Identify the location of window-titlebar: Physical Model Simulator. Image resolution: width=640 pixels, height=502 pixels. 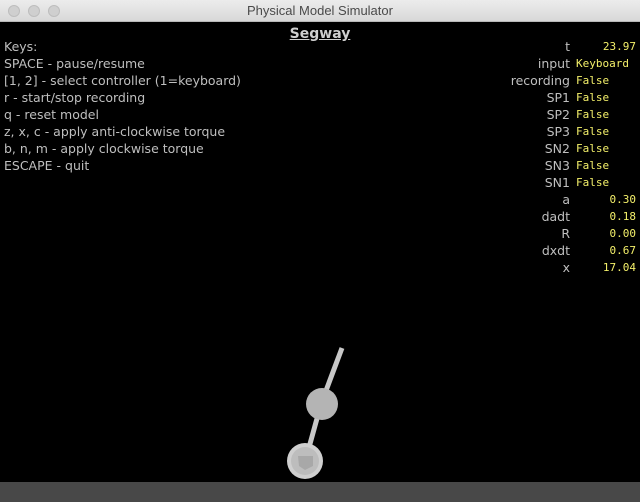
(320, 11).